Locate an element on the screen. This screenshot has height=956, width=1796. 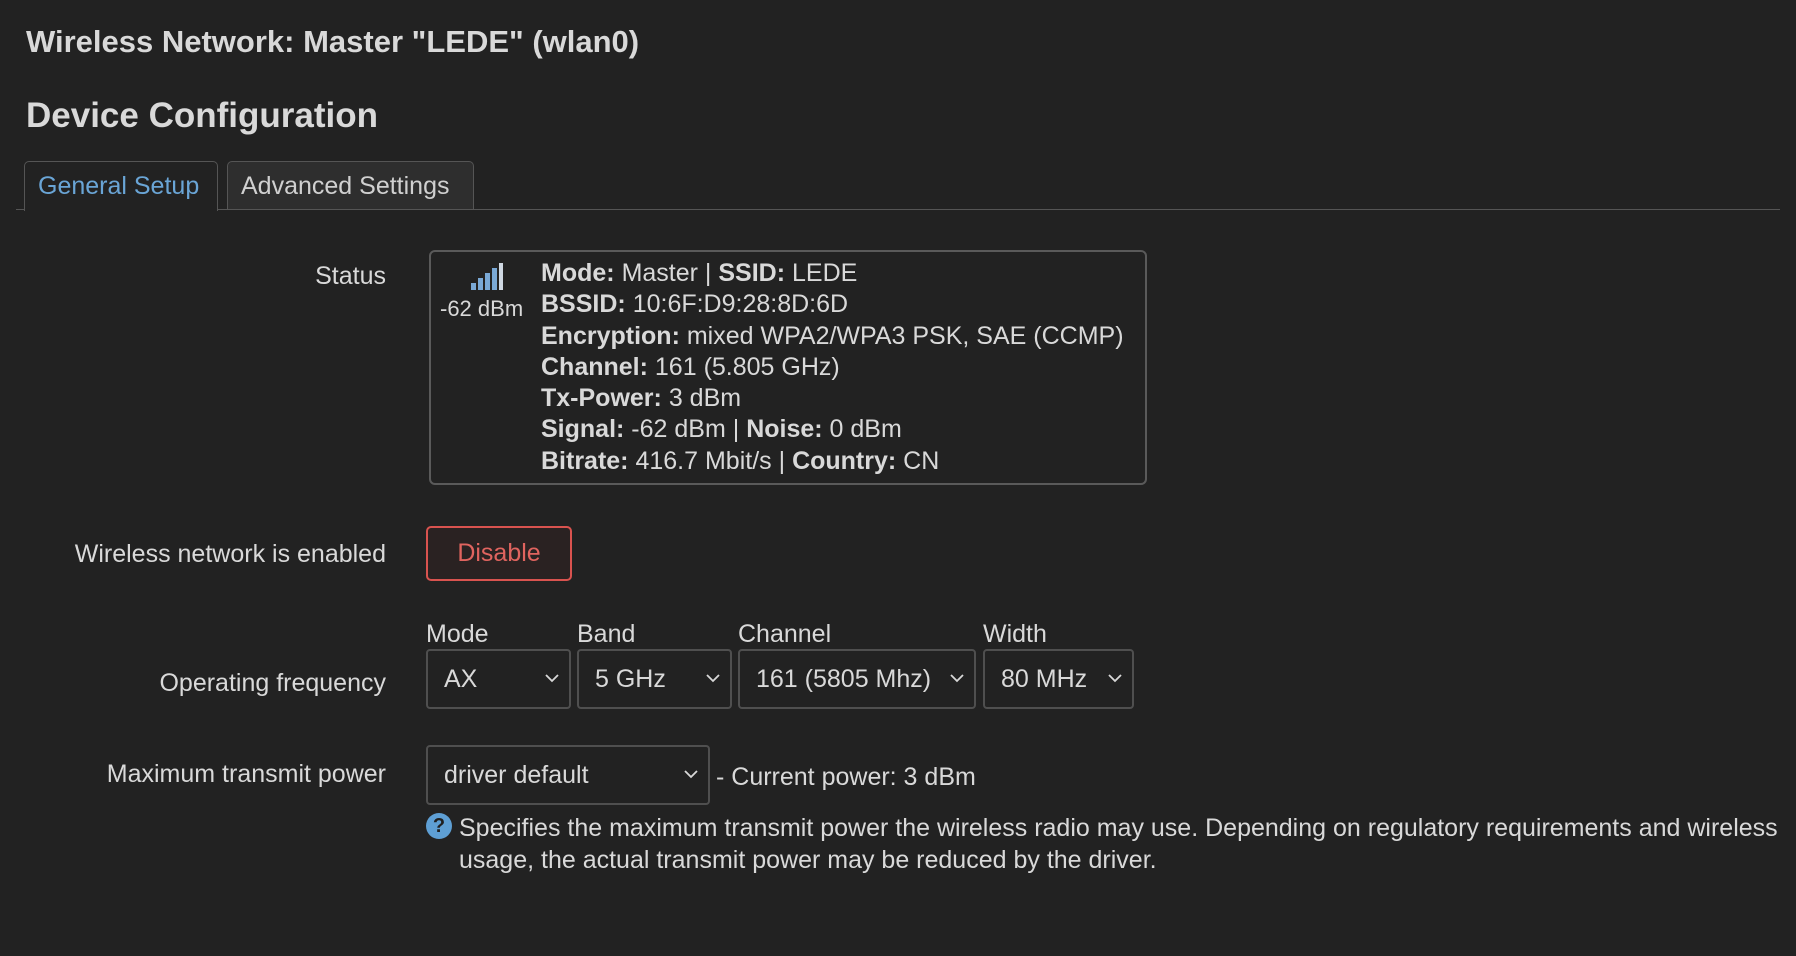
tab-advanced-settings: Advanced Settings is located at coordinates (350, 185).